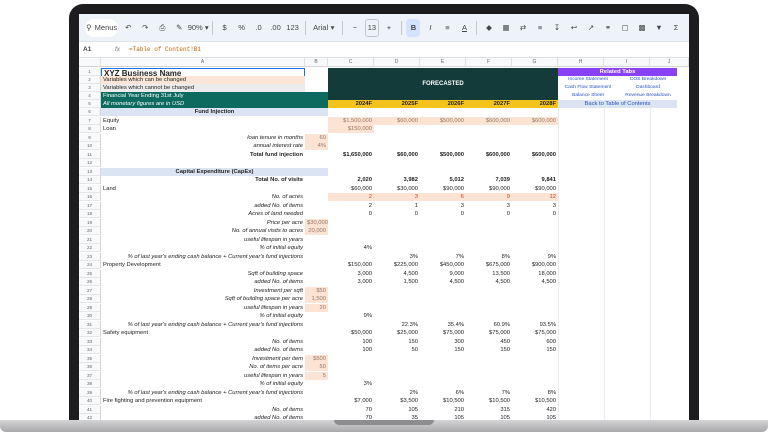 The image size is (768, 432). What do you see at coordinates (203, 146) in the screenshot?
I see `row-label-cell: annual interest rate` at bounding box center [203, 146].